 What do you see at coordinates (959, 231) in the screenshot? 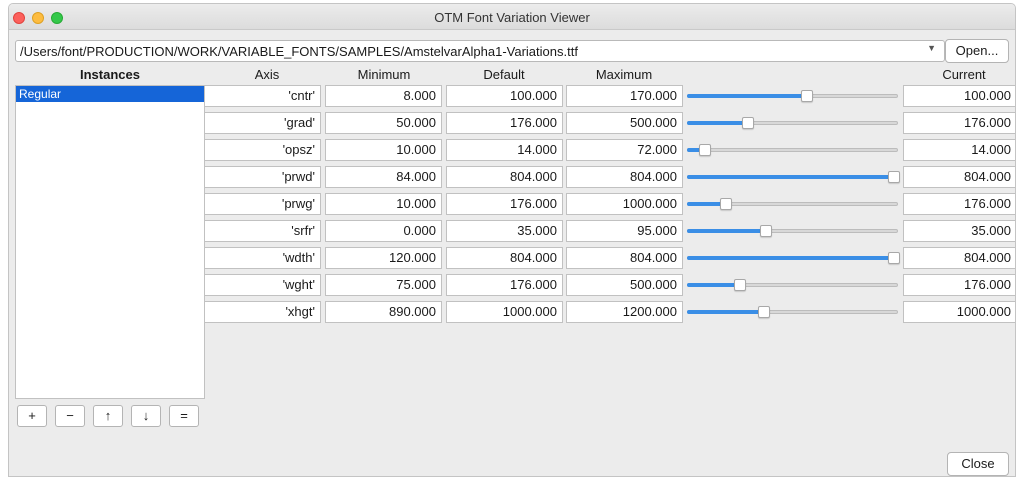
I see `axis-current-field: 35.000` at bounding box center [959, 231].